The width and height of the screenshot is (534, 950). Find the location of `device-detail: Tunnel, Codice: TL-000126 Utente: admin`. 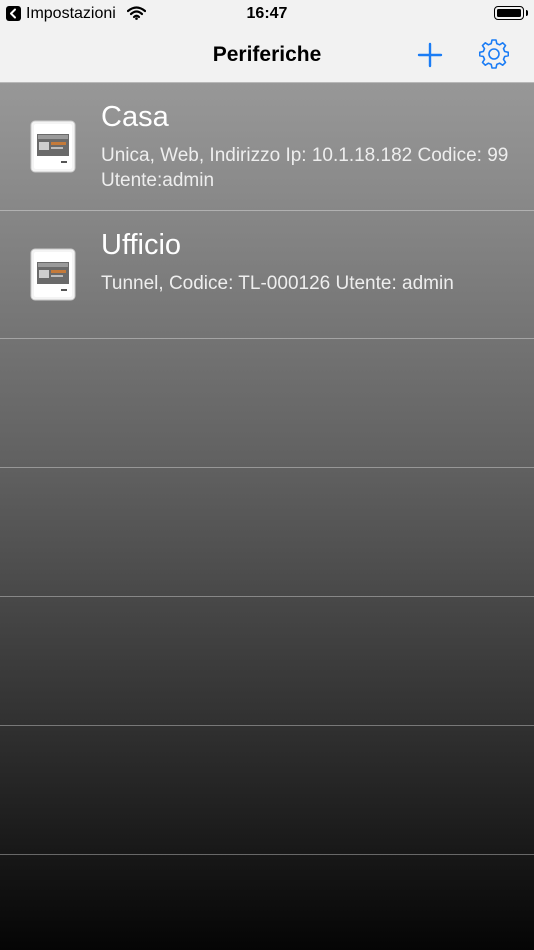

device-detail: Tunnel, Codice: TL-000126 Utente: admin is located at coordinates (277, 283).